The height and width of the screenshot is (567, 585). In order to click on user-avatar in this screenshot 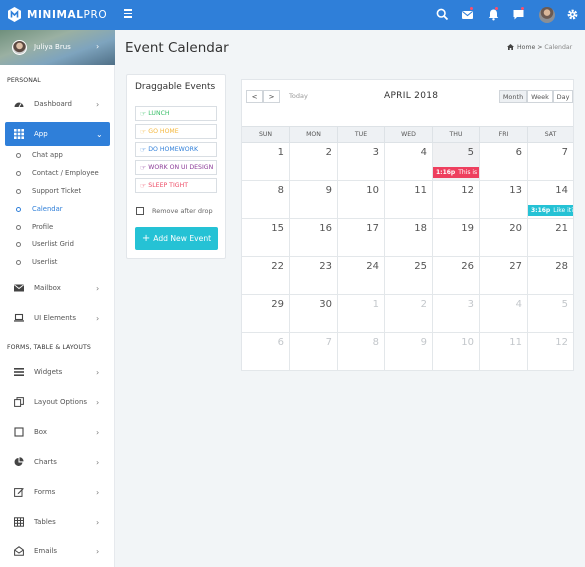, I will do `click(547, 15)`.